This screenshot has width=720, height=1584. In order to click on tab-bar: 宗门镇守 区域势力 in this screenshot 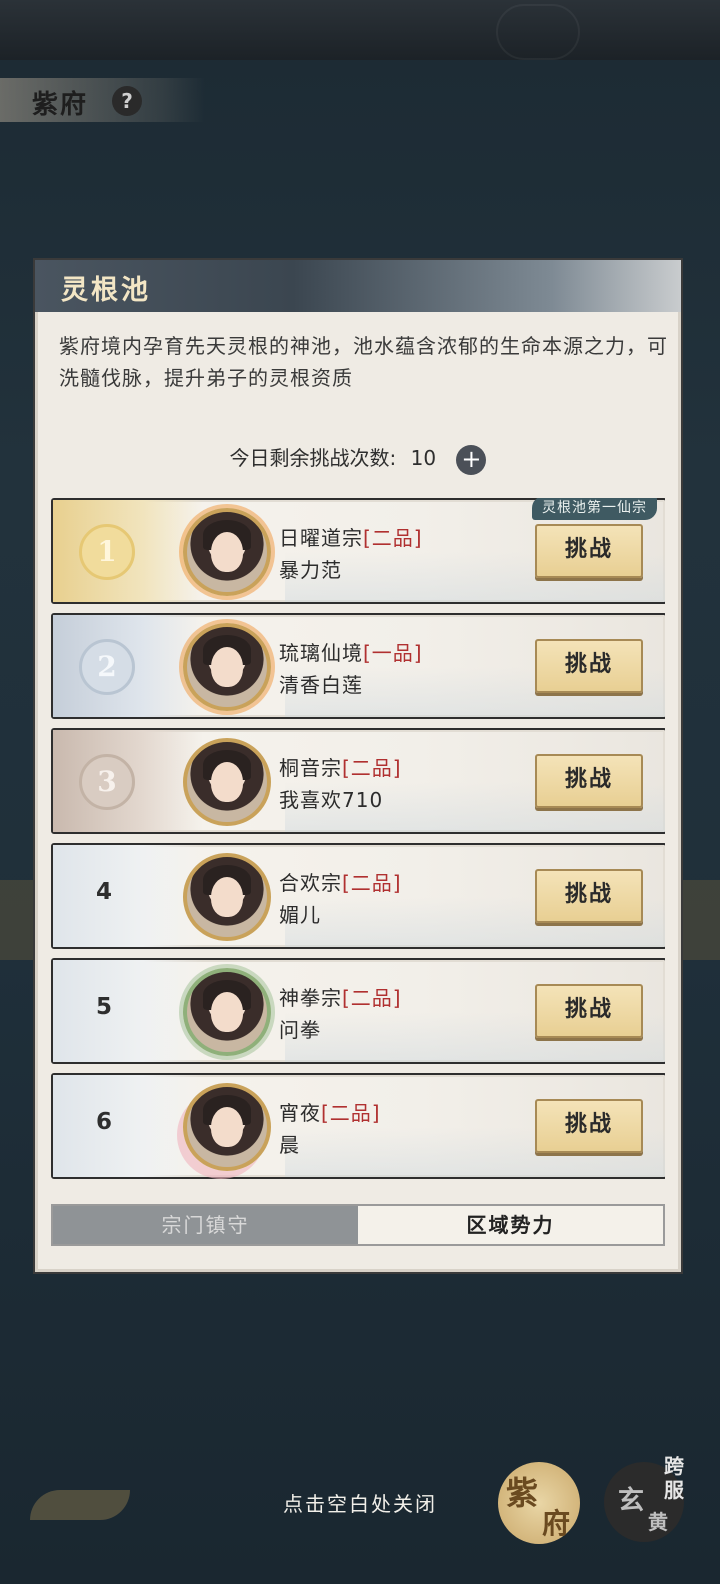, I will do `click(358, 1225)`.